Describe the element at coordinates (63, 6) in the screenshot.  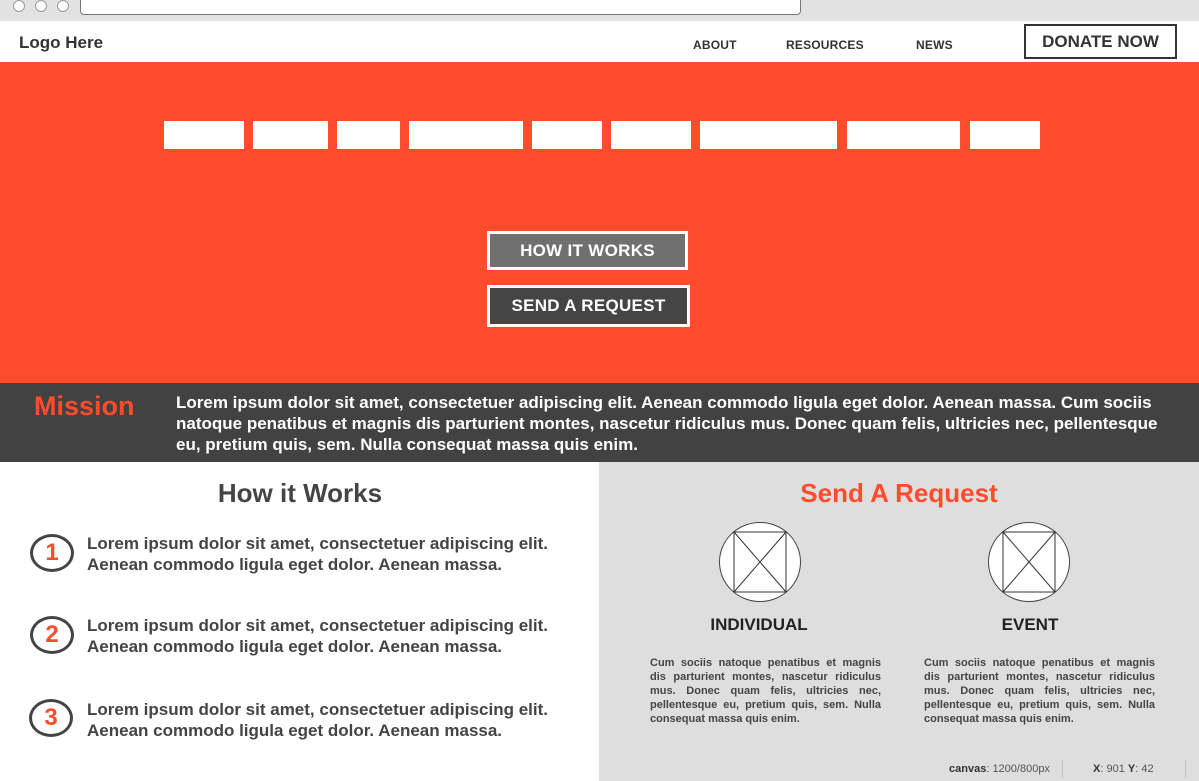
I see `maximize-window-dot` at that location.